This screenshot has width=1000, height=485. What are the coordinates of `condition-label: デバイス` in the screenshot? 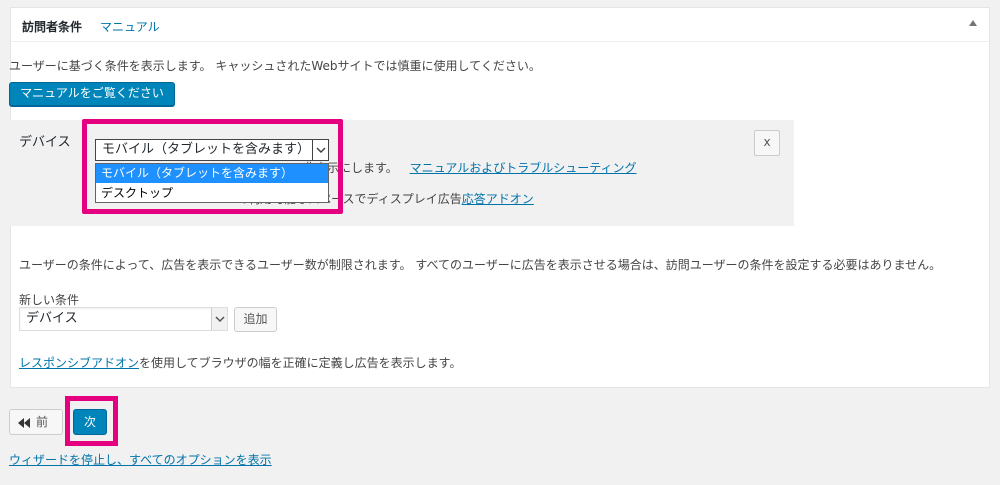 It's located at (45, 142).